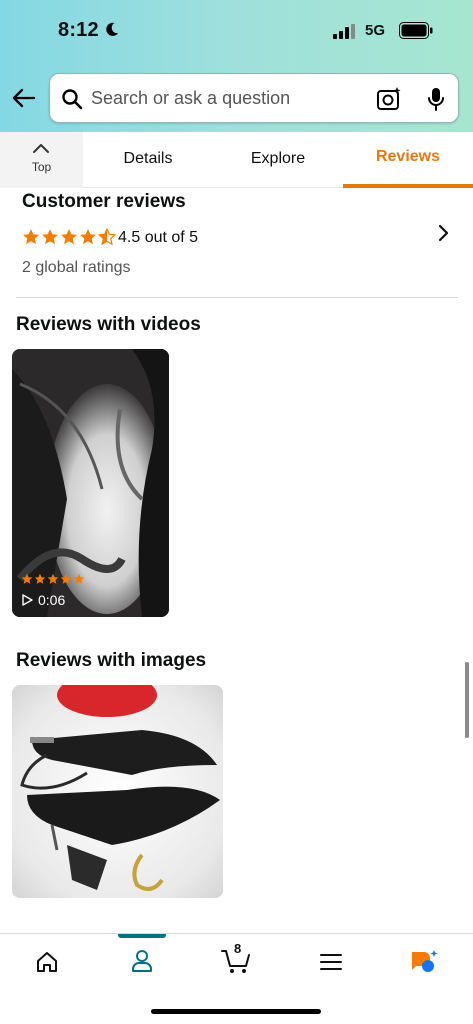 The image size is (473, 1024). I want to click on tab-top-label: Top, so click(41, 167).